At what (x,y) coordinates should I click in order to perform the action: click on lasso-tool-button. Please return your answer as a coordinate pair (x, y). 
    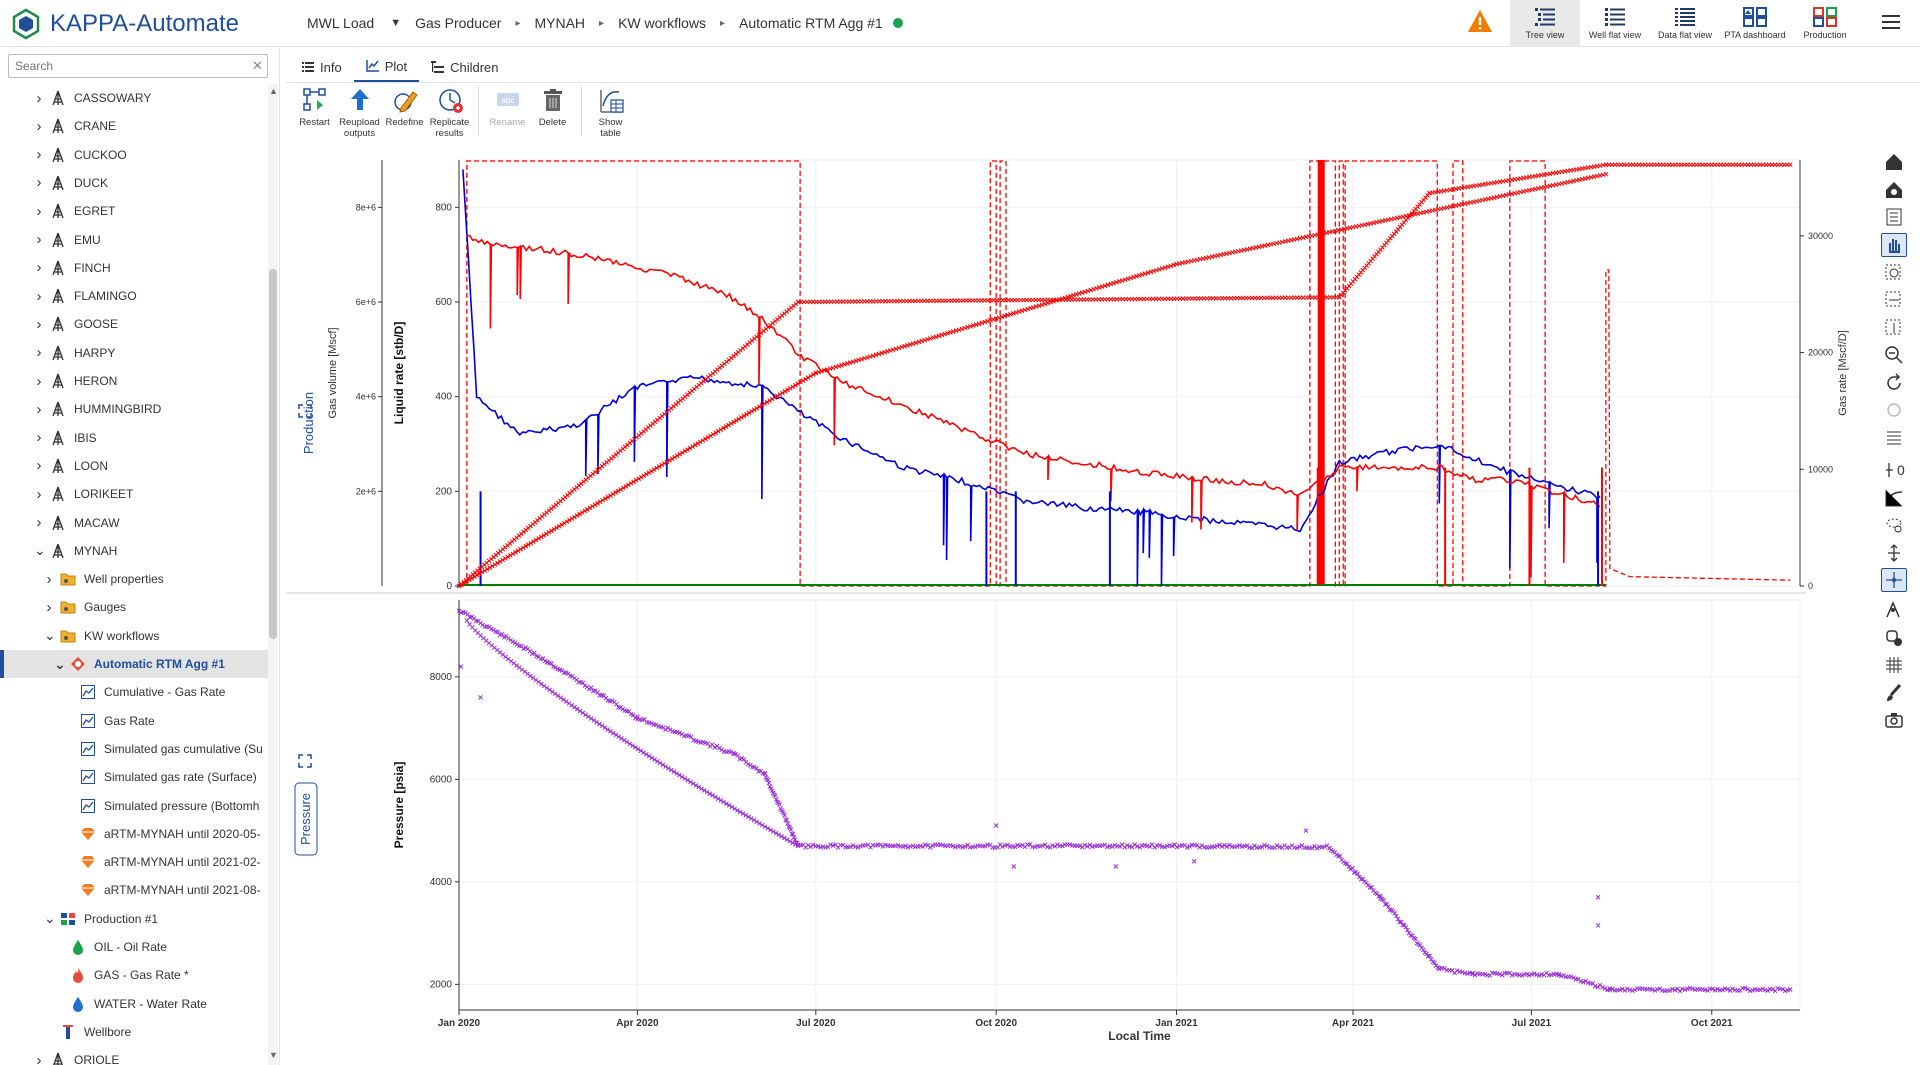
    Looking at the image, I should click on (1894, 525).